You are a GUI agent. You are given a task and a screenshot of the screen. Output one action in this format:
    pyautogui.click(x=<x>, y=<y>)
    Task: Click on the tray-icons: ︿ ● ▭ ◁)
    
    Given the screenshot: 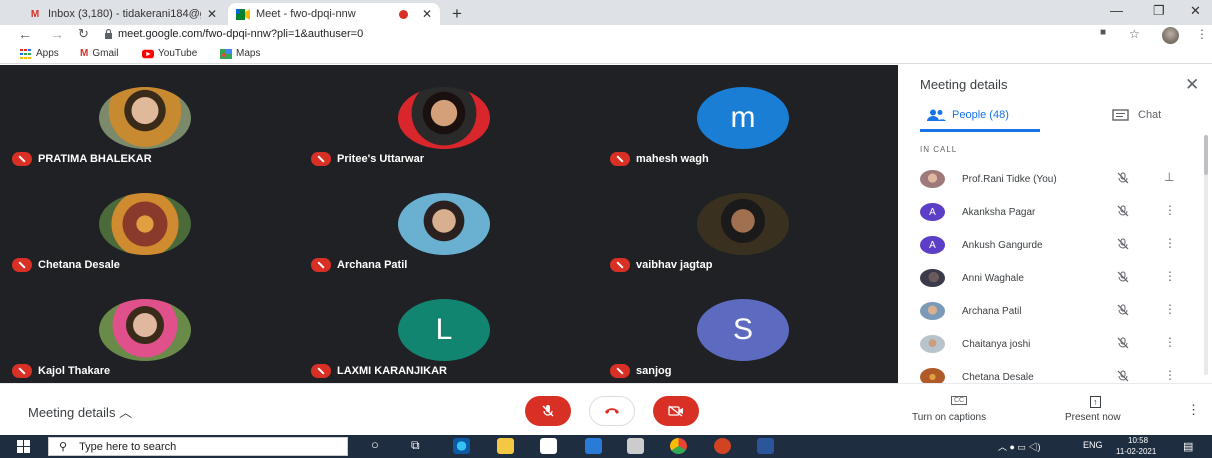 What is the action you would take?
    pyautogui.click(x=1019, y=446)
    